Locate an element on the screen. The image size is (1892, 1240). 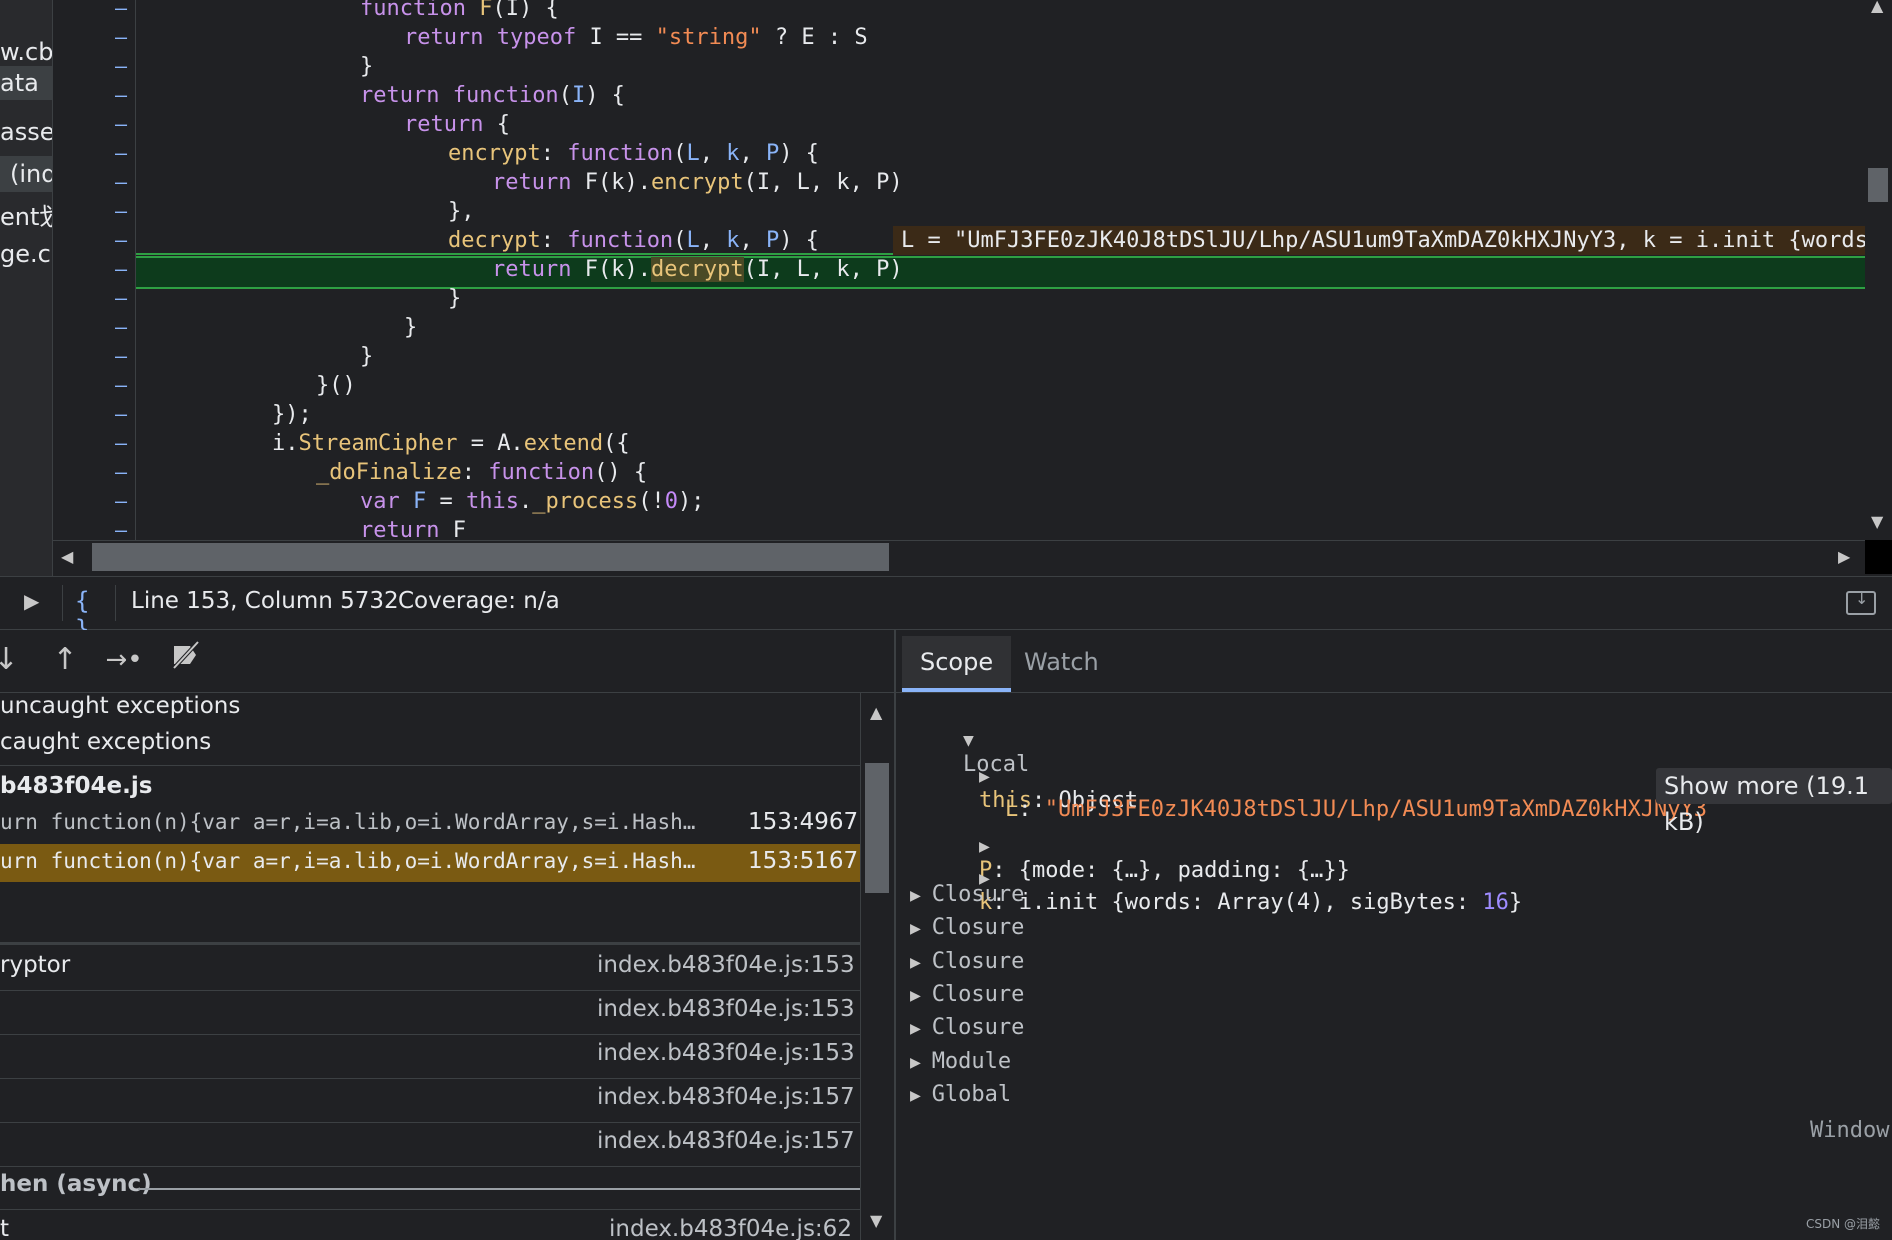
var-value-suffix: } is located at coordinates (1515, 902).